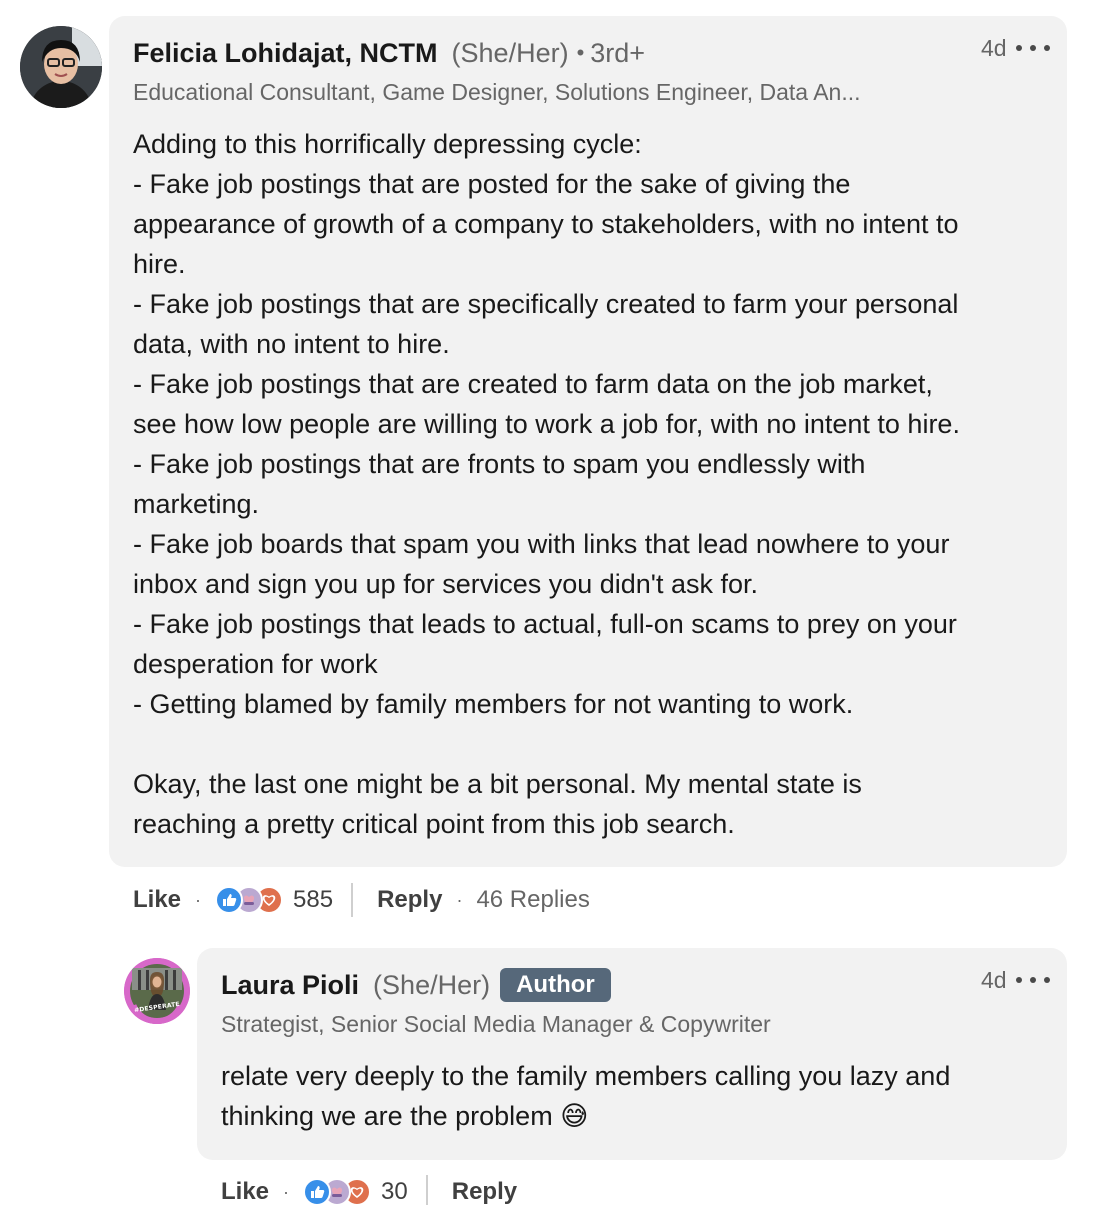 This screenshot has width=1093, height=1205. I want to click on body-line, so click(546, 744).